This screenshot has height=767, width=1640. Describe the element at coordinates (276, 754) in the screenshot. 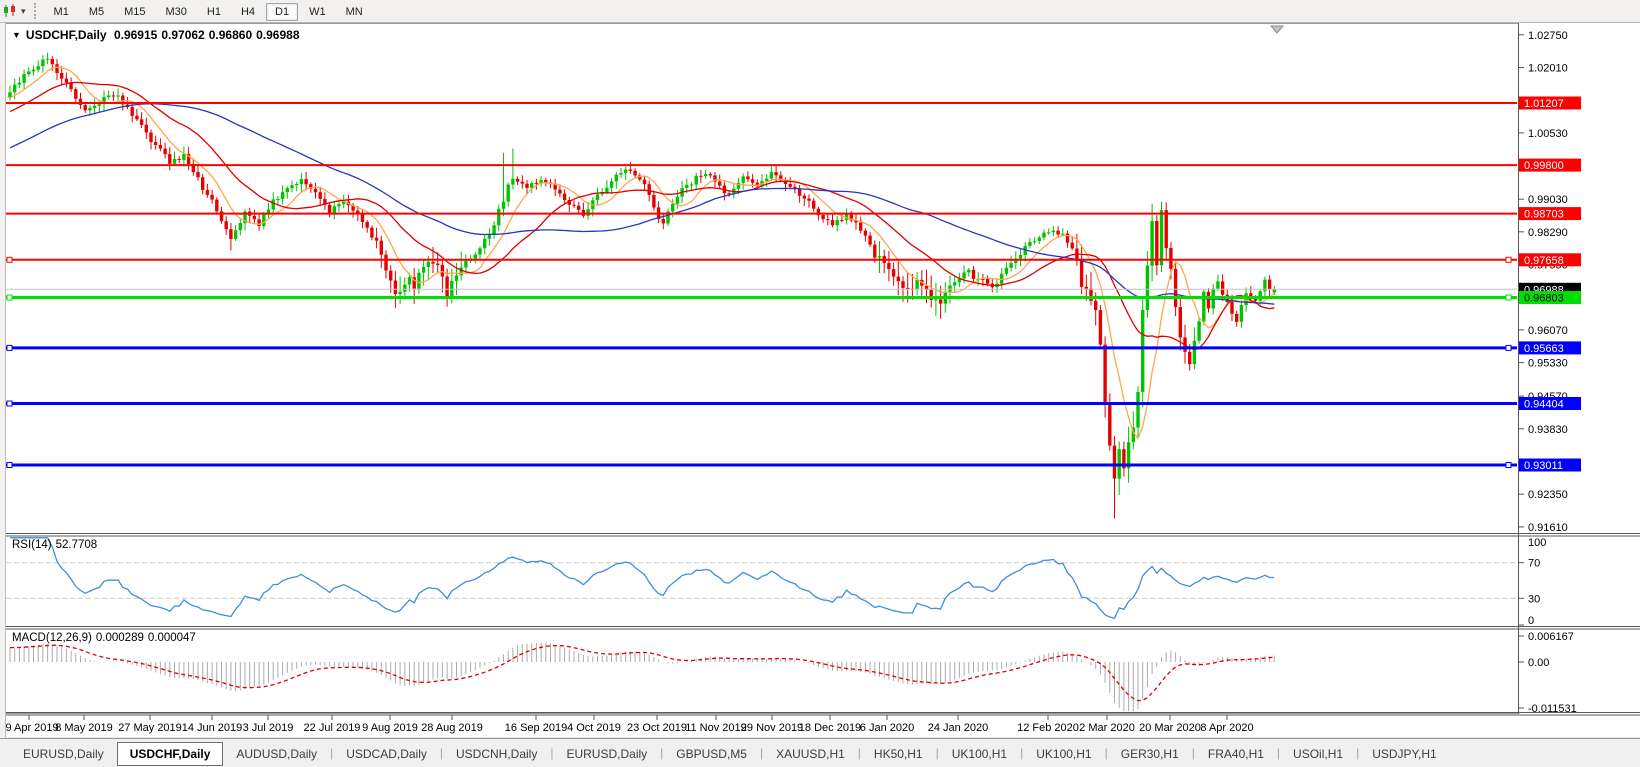

I see `chart-tab-audusd-daily: AUDUSD,Daily` at that location.